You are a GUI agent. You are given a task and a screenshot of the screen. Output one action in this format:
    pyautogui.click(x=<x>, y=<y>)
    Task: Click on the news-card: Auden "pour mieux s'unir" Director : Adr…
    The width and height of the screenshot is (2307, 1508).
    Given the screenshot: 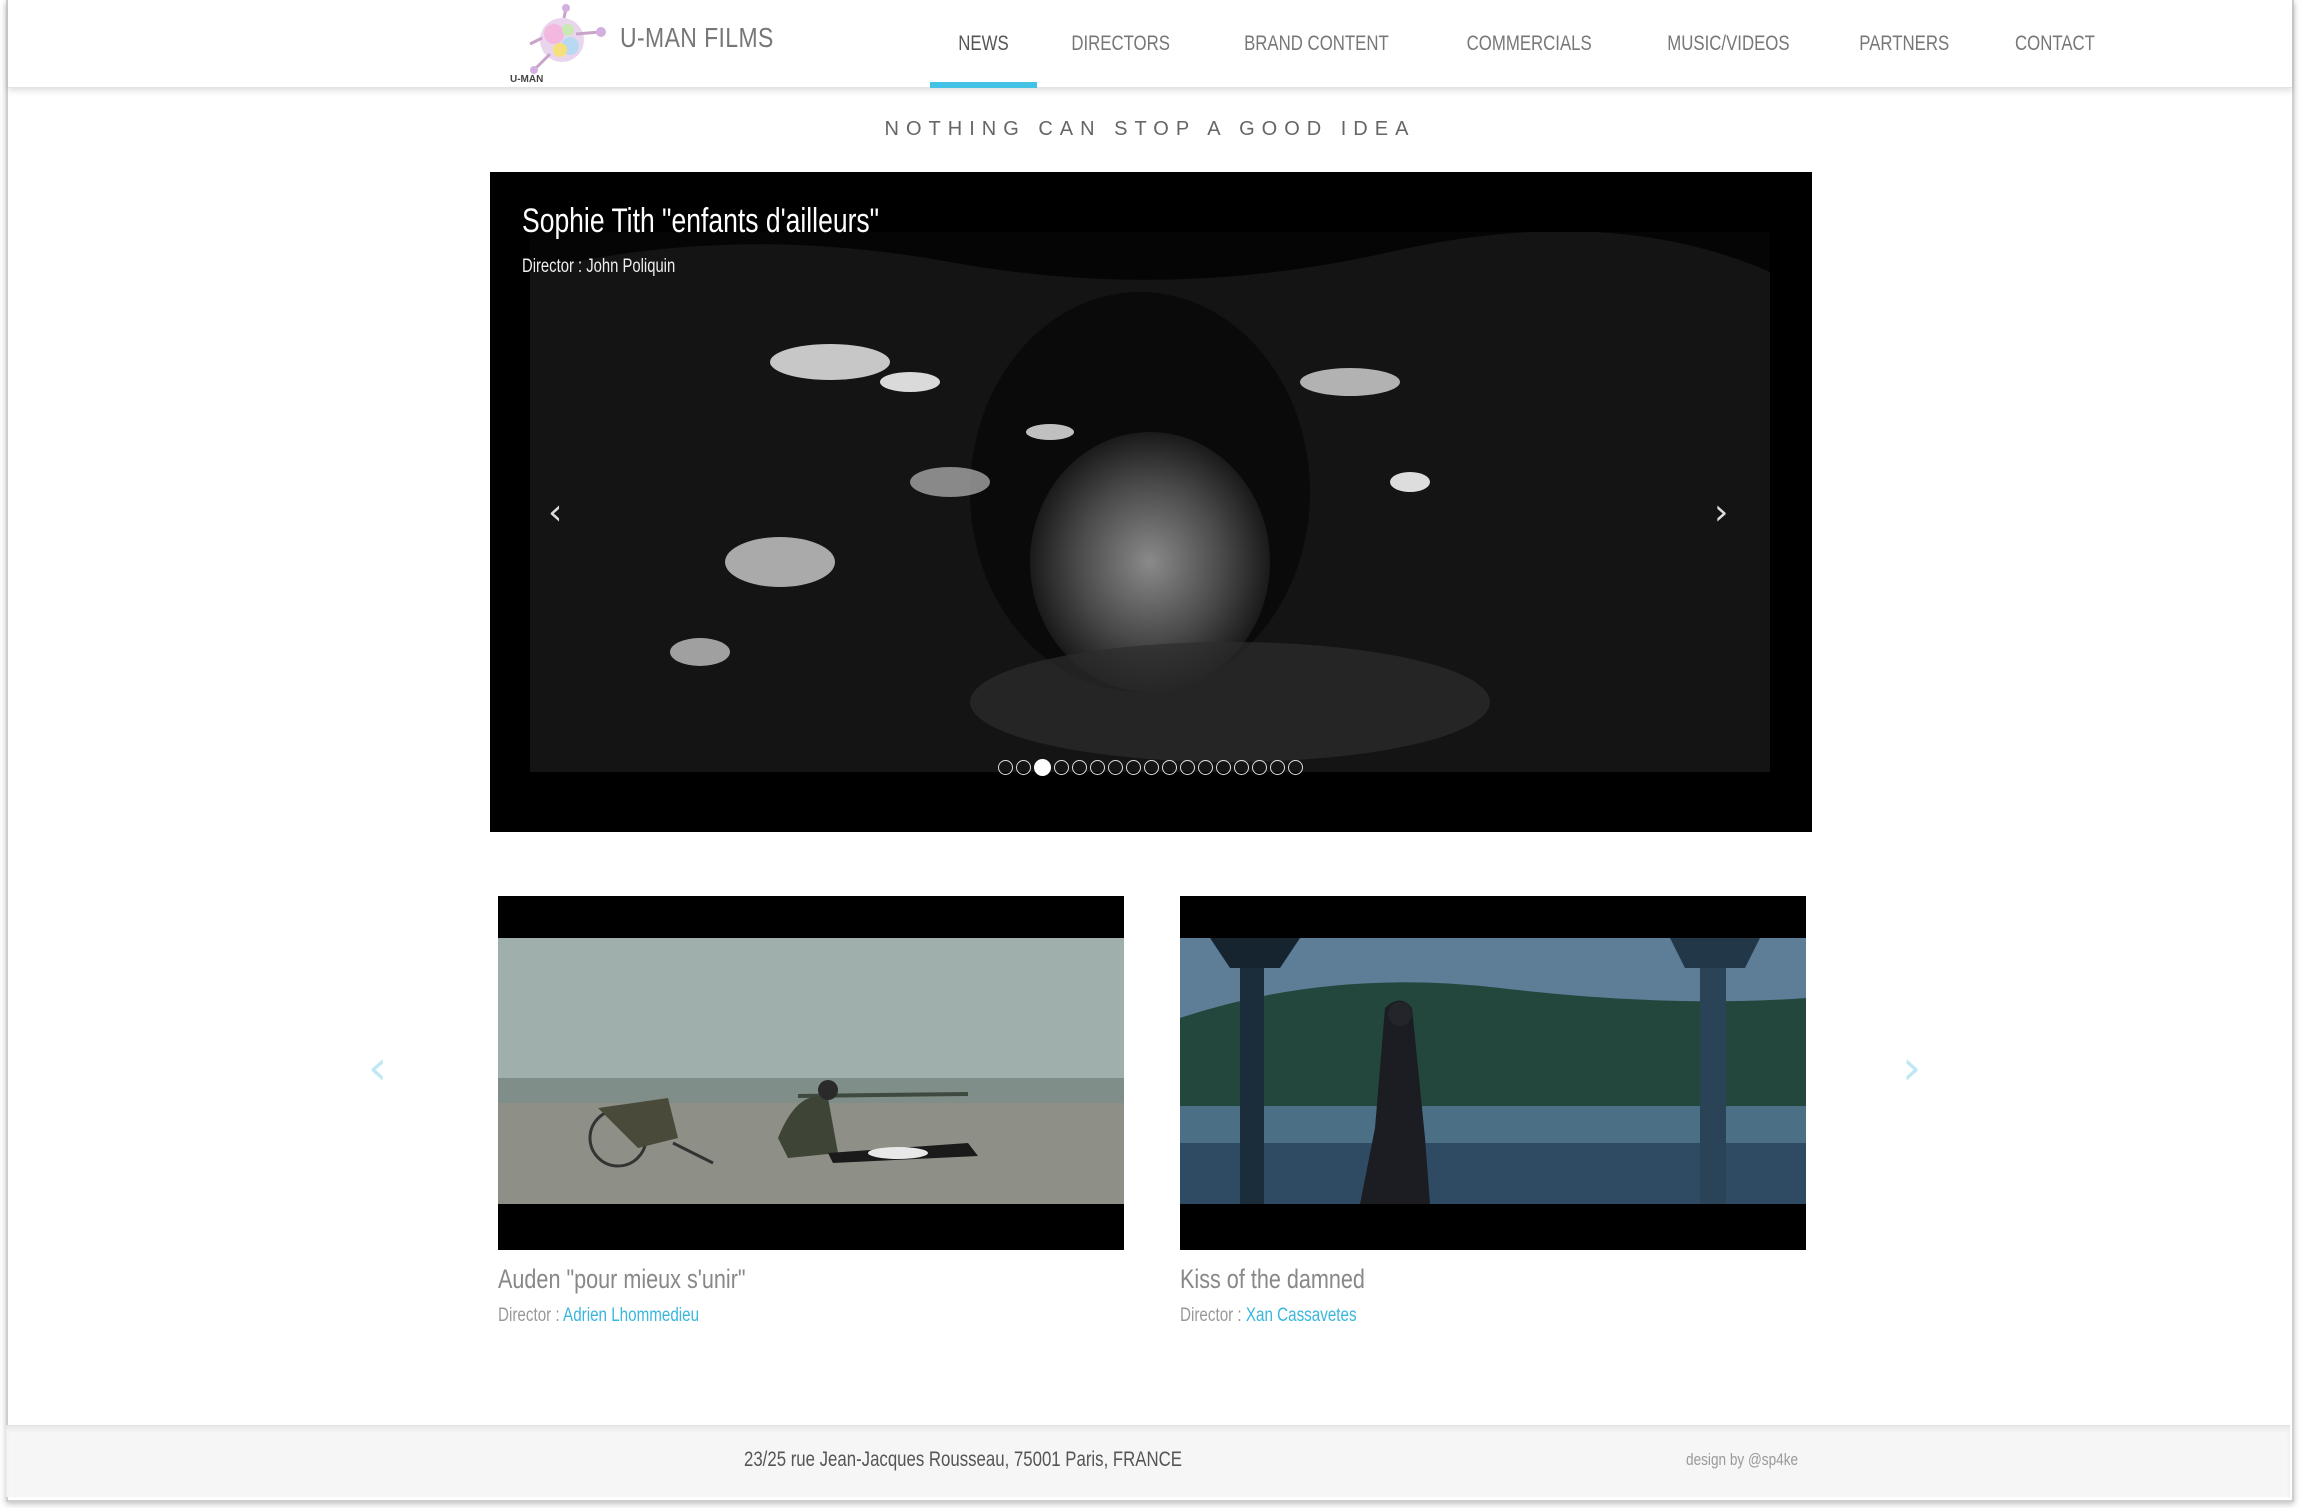 What is the action you would take?
    pyautogui.click(x=811, y=1111)
    